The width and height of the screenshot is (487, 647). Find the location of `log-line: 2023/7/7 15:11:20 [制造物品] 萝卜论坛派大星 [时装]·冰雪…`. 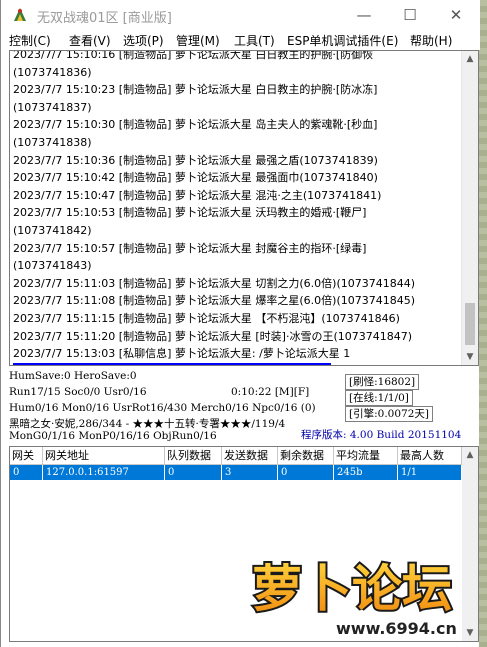

log-line: 2023/7/7 15:11:20 [制造物品] 萝卜论坛派大星 [时装]·冰雪… is located at coordinates (235, 334).